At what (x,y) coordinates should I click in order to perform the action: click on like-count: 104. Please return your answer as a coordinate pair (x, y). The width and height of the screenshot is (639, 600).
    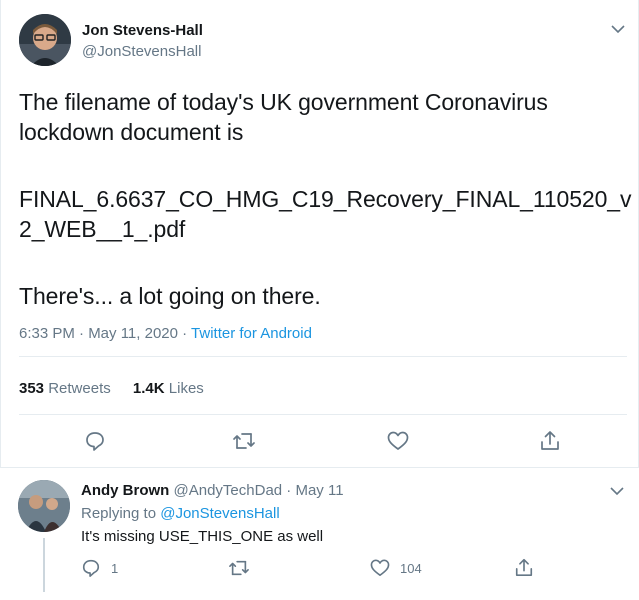
    Looking at the image, I should click on (411, 568).